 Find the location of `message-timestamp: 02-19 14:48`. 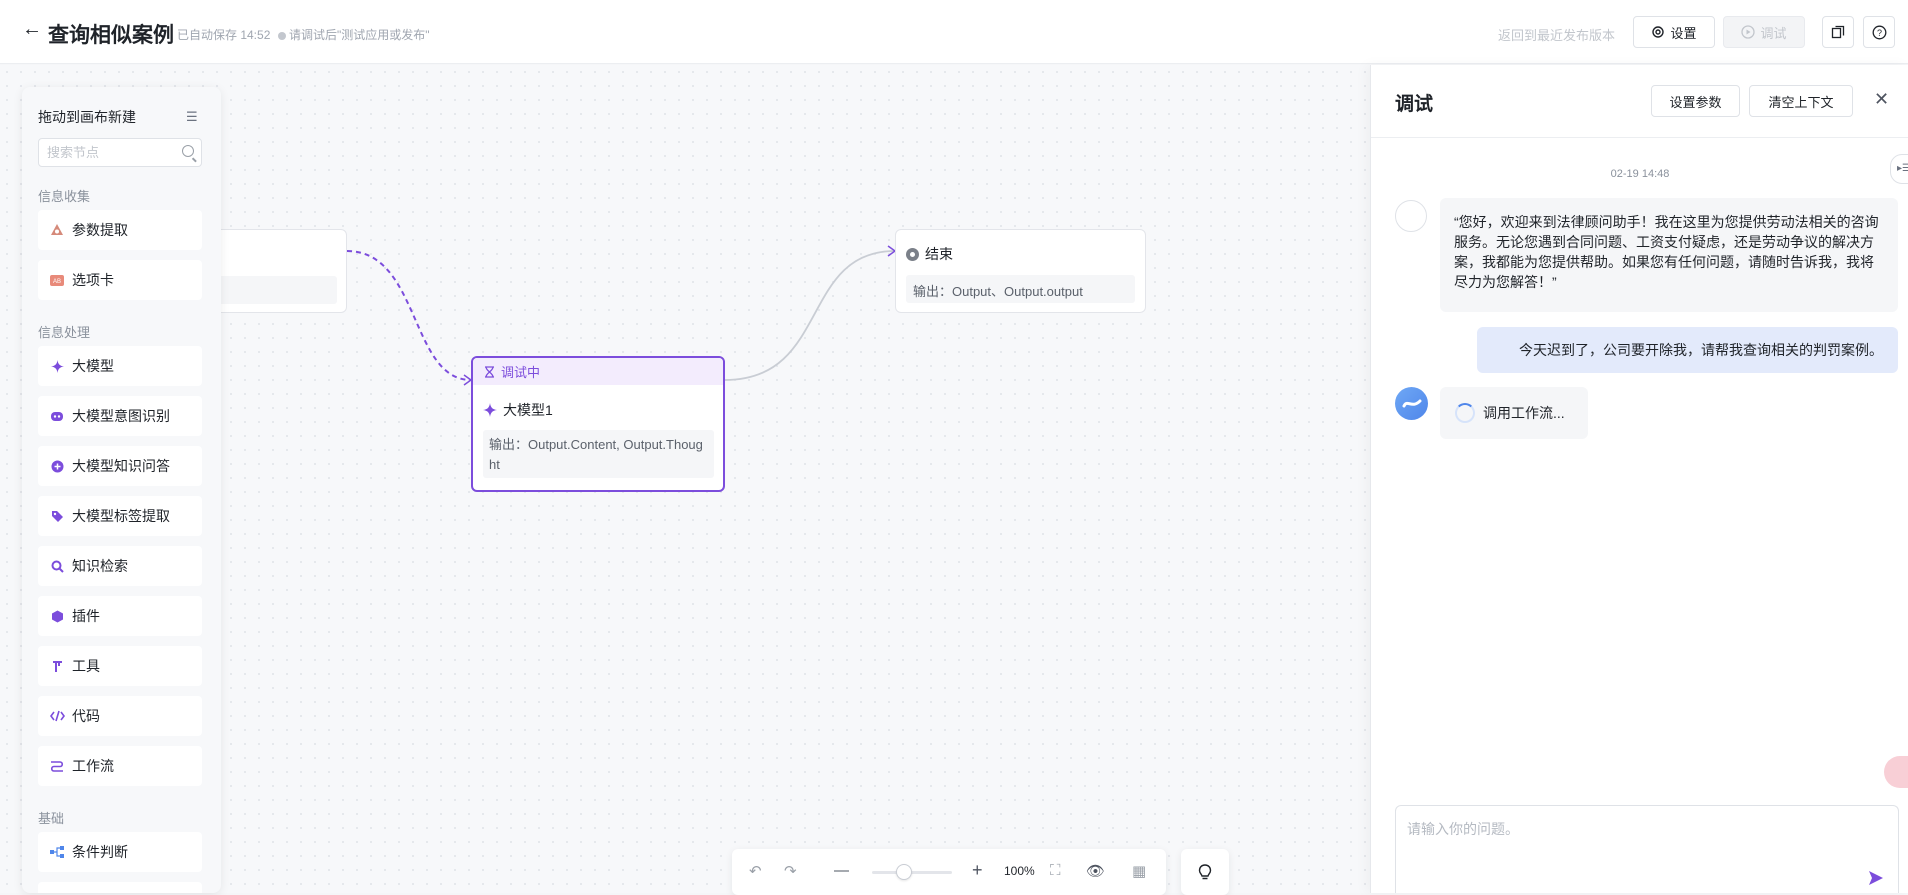

message-timestamp: 02-19 14:48 is located at coordinates (1640, 174).